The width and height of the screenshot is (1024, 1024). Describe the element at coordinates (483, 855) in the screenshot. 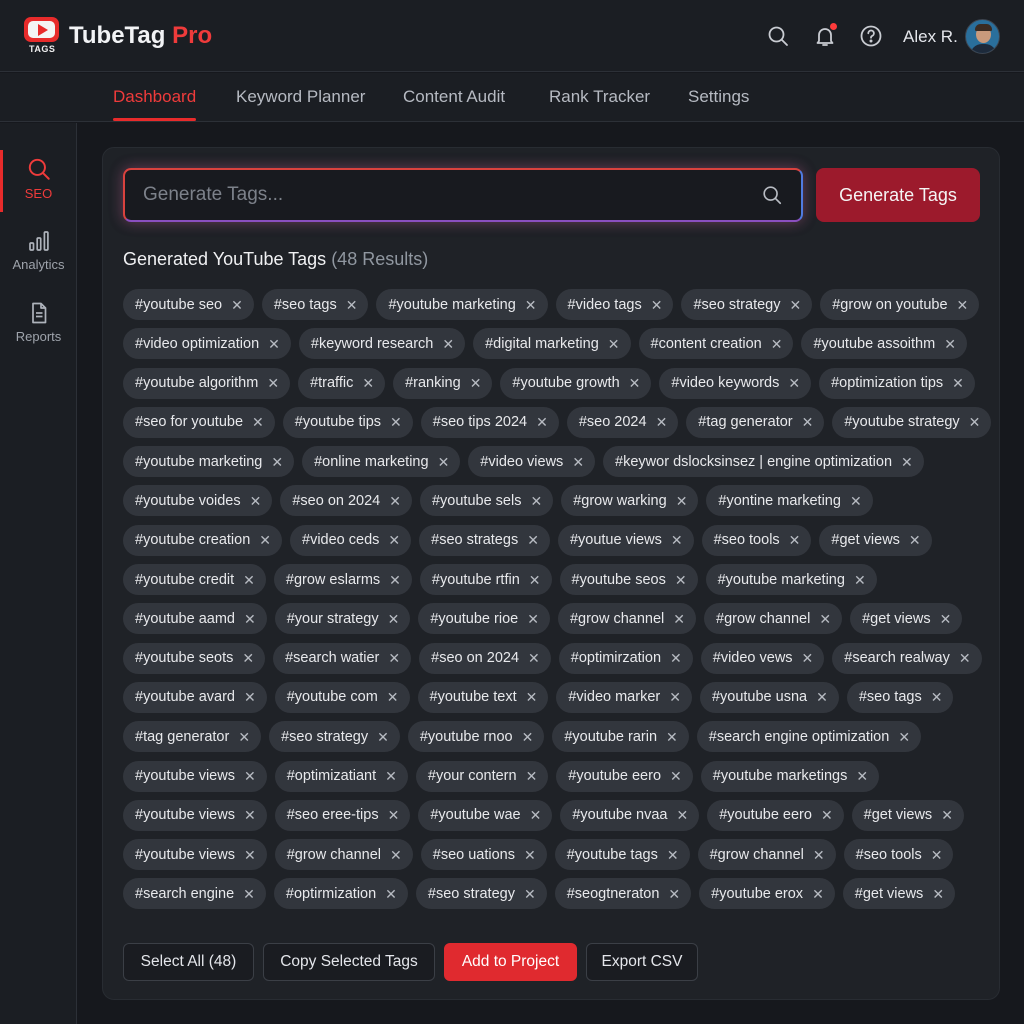

I see `tag-chip: #seo uations ✕` at that location.